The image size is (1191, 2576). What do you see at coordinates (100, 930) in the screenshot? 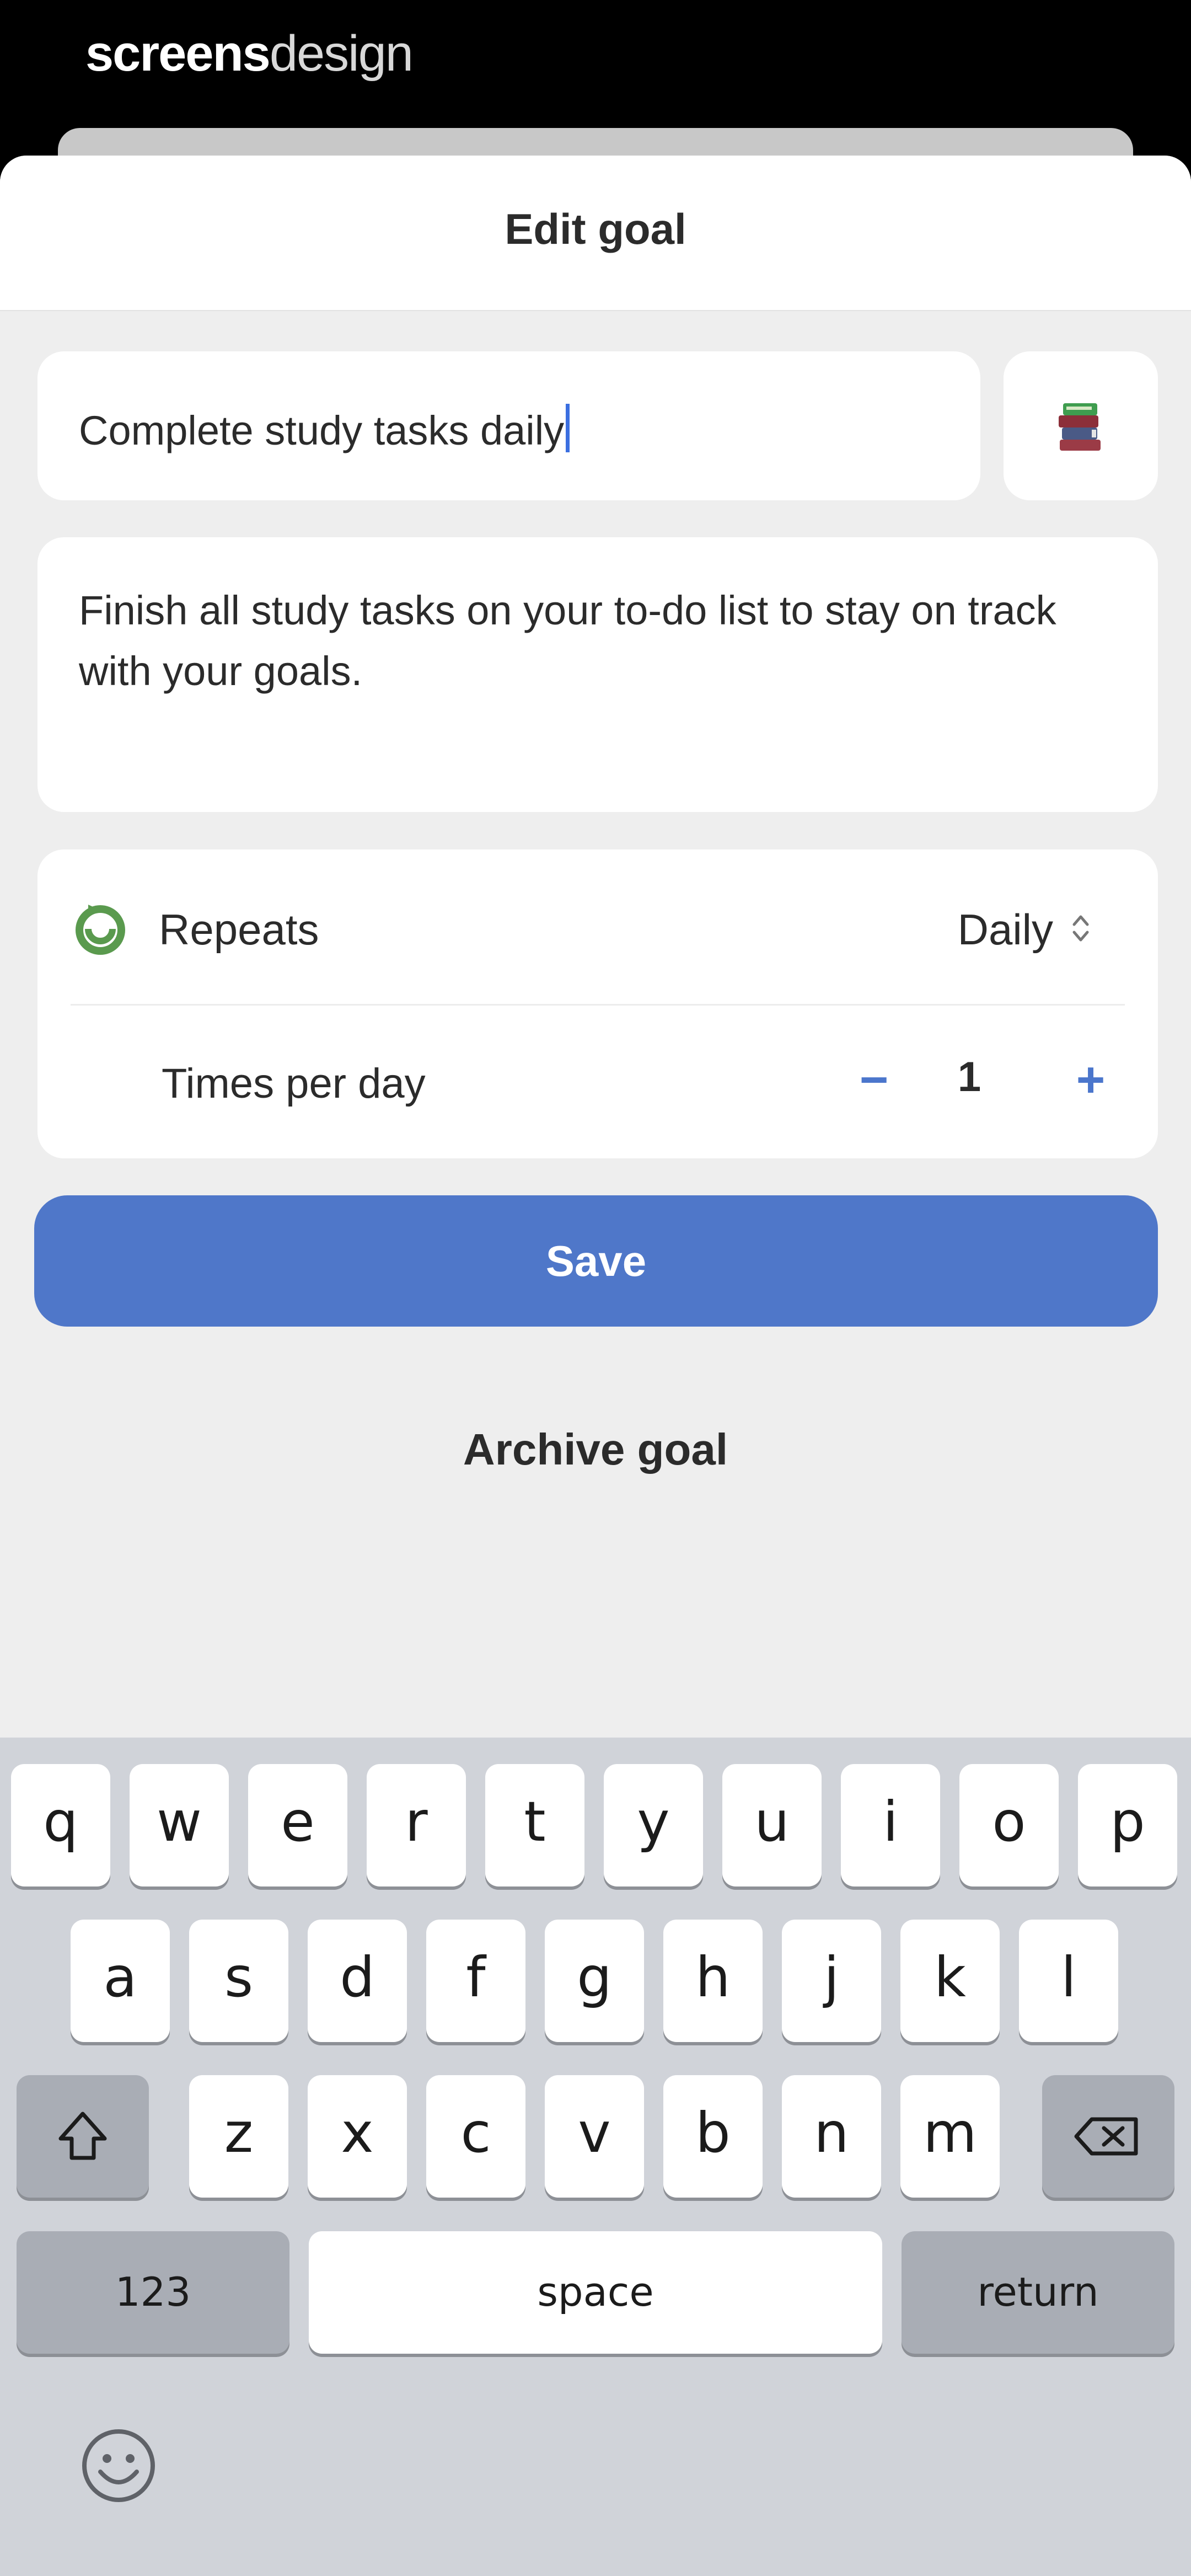
I see `repeat-icon` at bounding box center [100, 930].